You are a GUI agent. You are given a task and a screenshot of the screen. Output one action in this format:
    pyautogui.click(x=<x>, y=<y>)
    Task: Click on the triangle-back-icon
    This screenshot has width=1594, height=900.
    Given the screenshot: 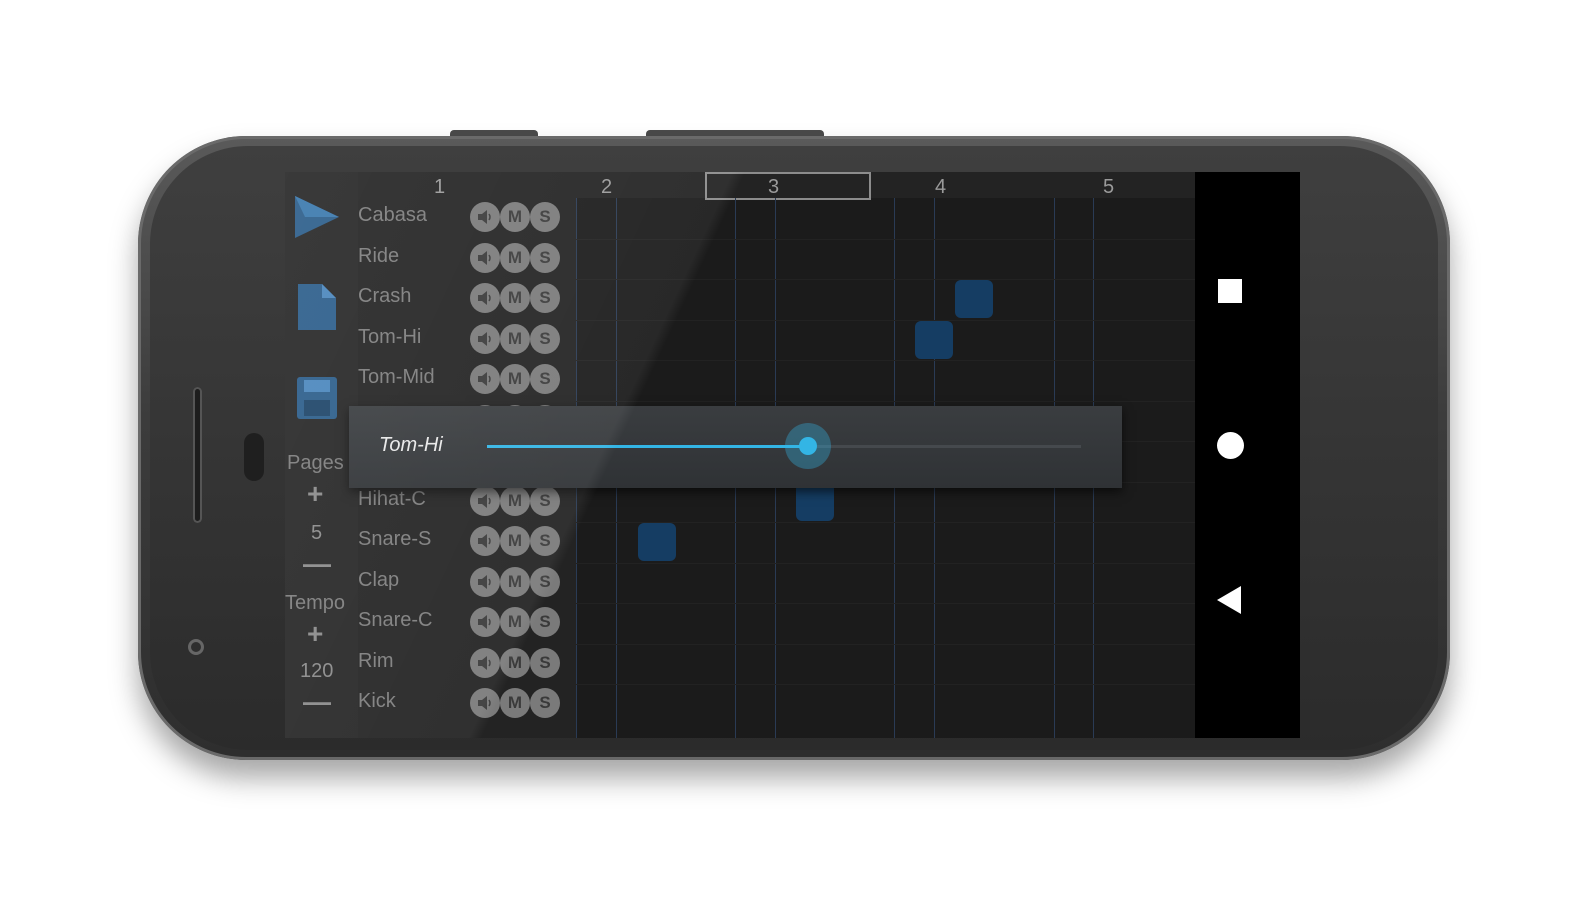 What is the action you would take?
    pyautogui.click(x=1230, y=600)
    